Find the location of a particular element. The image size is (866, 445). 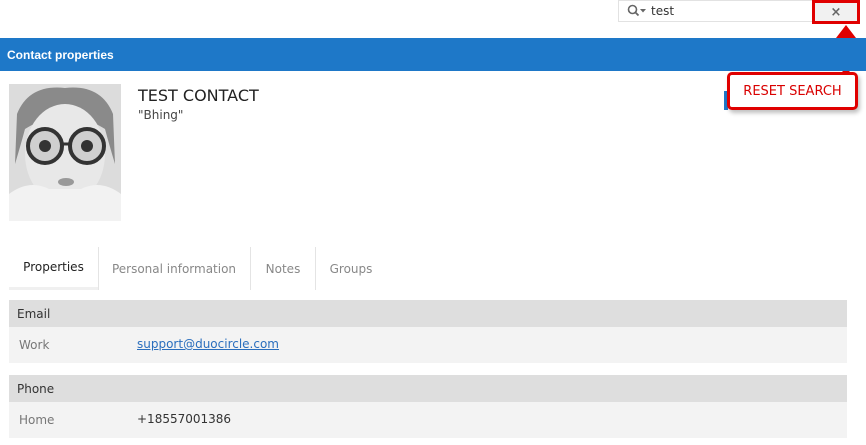

clear-search-button: × is located at coordinates (836, 12).